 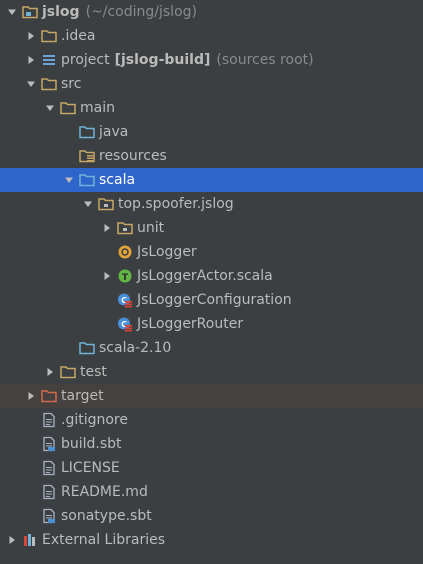 I want to click on tree-item-label: JsLoggerConfiguration, so click(x=214, y=300).